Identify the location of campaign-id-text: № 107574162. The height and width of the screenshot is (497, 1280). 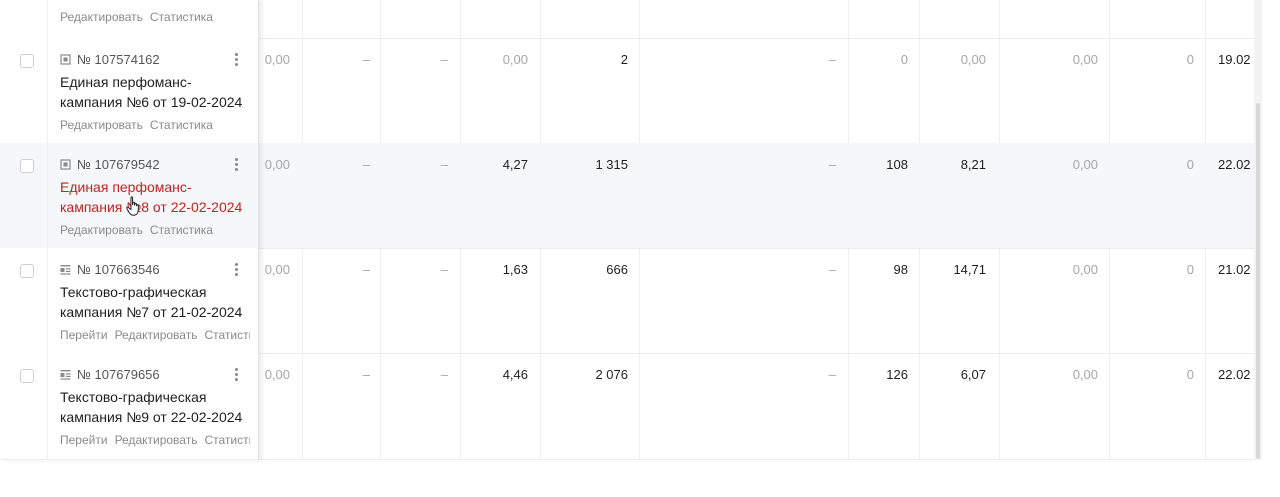
(118, 59).